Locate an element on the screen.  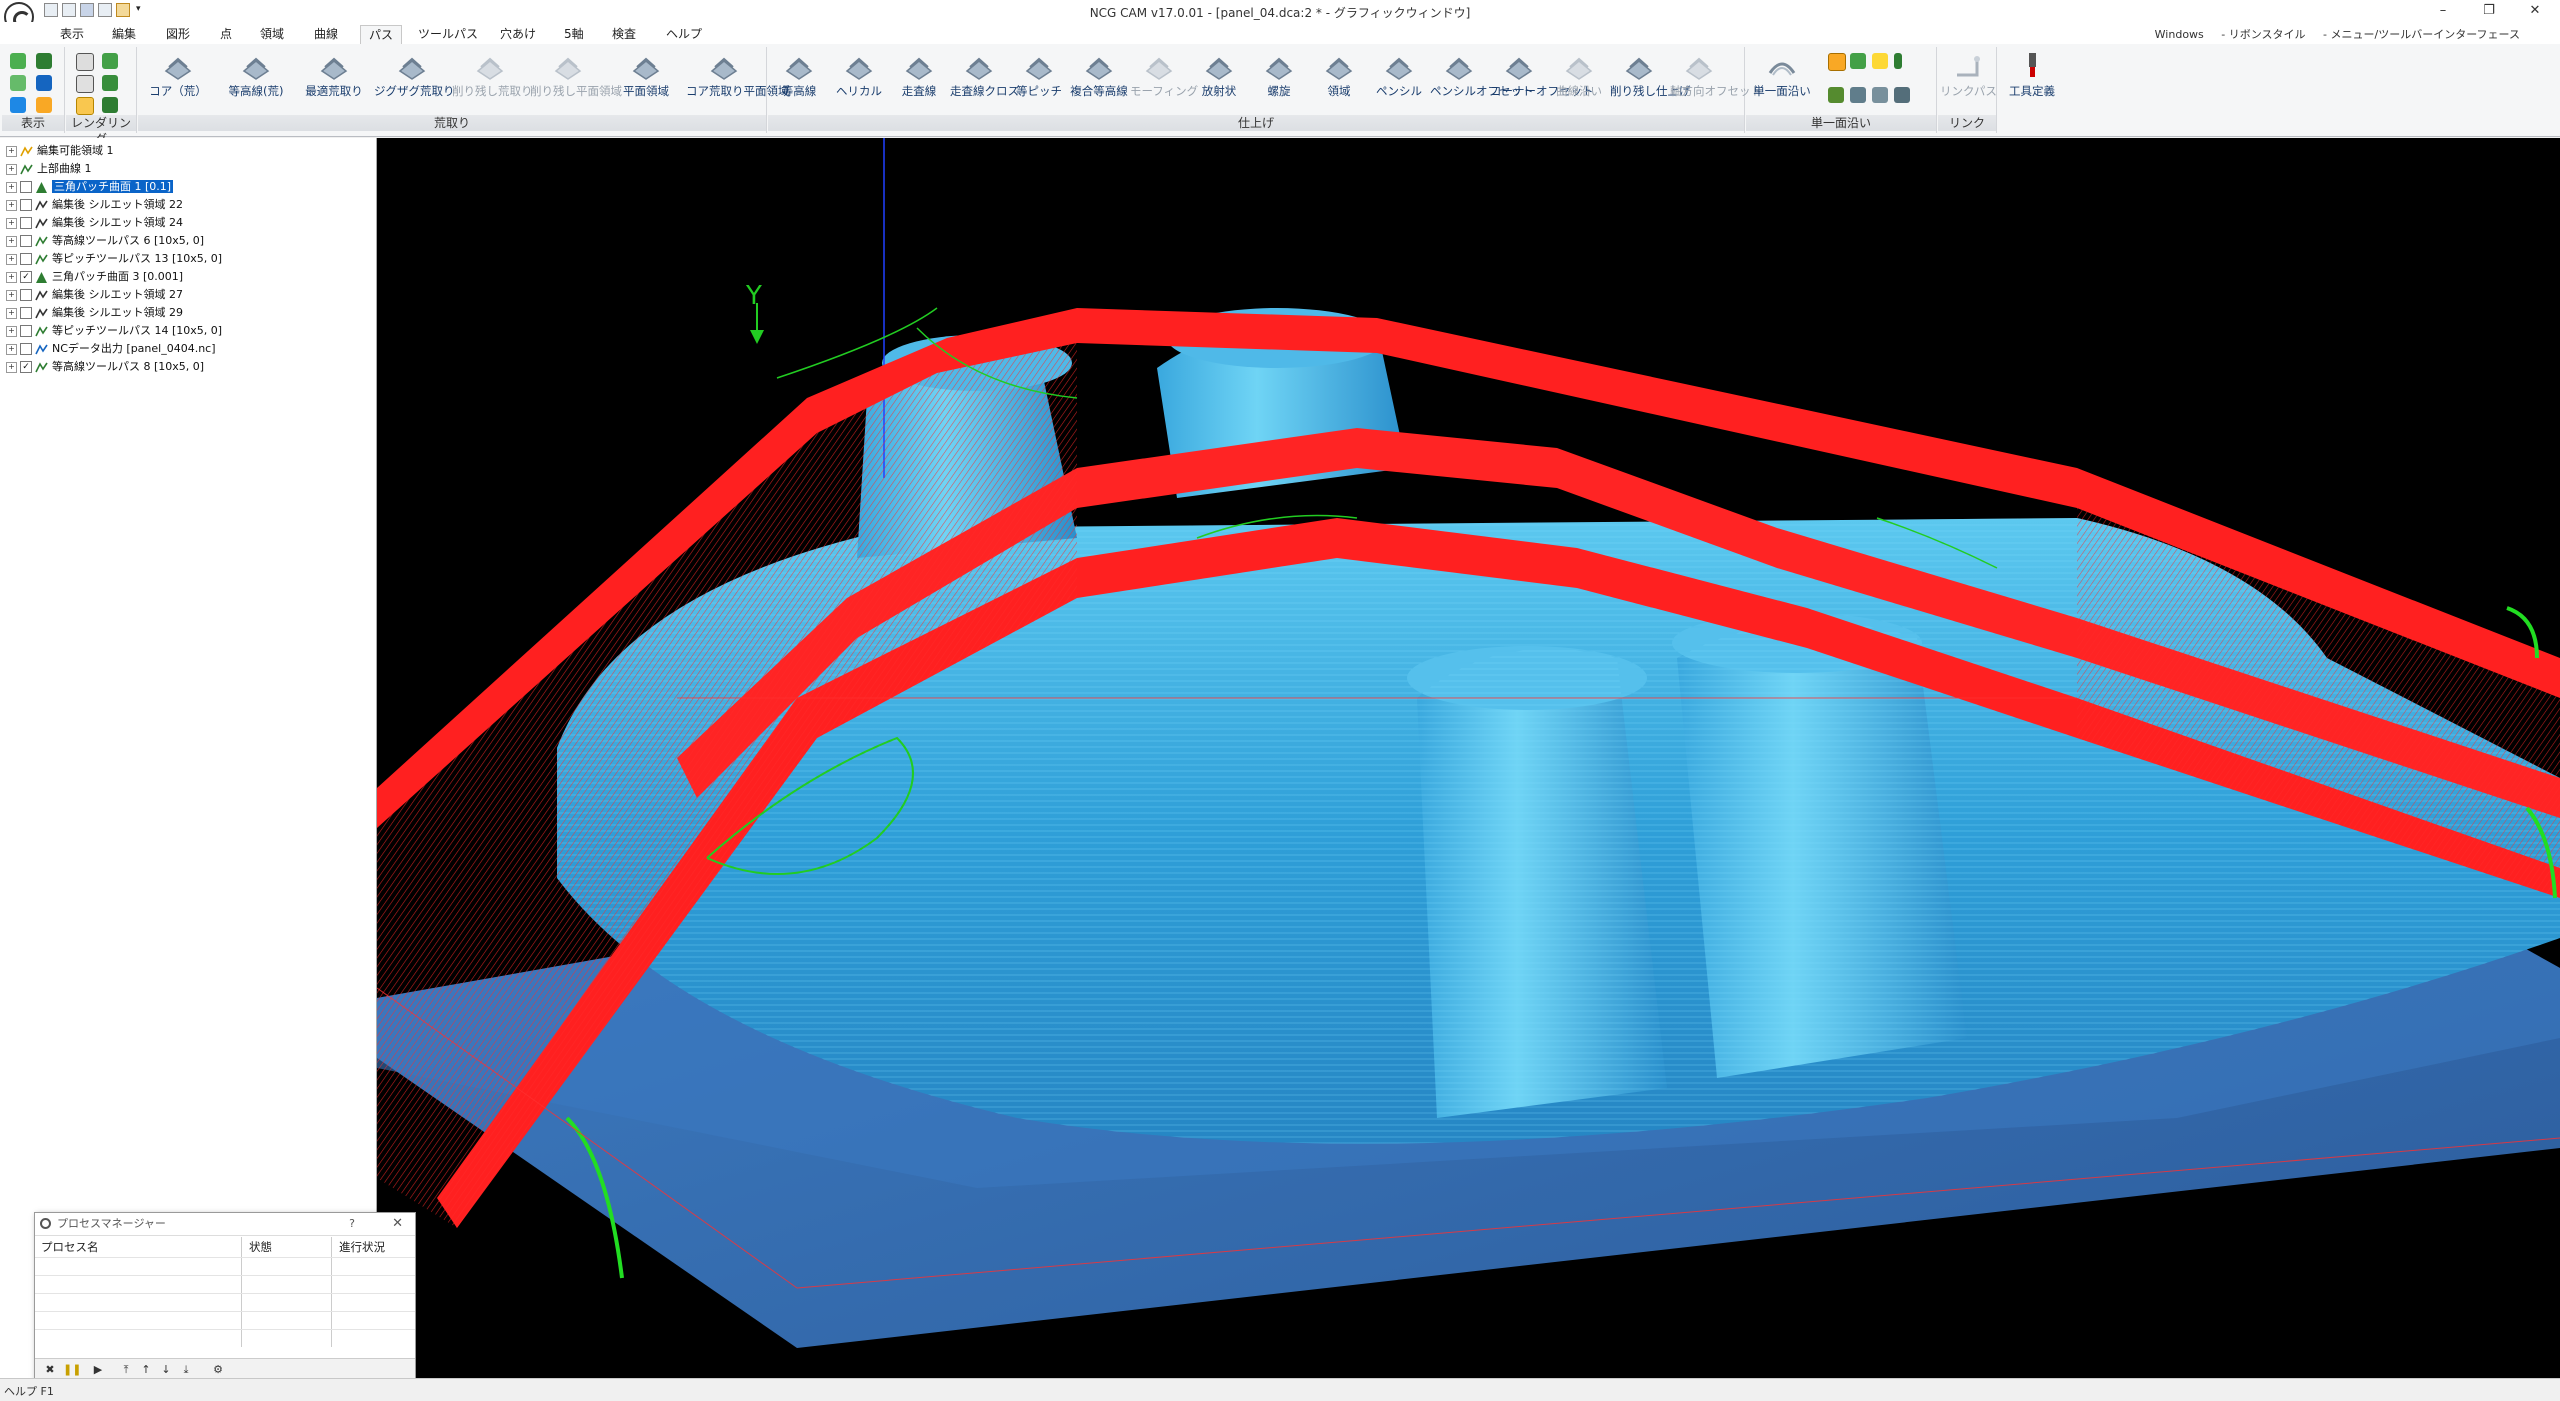
finish-button-3: 走査線クロス is located at coordinates (984, 75).